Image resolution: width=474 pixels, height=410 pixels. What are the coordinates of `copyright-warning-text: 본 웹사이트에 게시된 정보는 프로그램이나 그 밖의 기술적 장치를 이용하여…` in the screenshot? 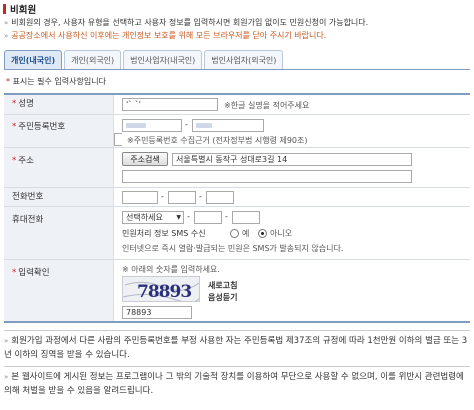 It's located at (234, 384).